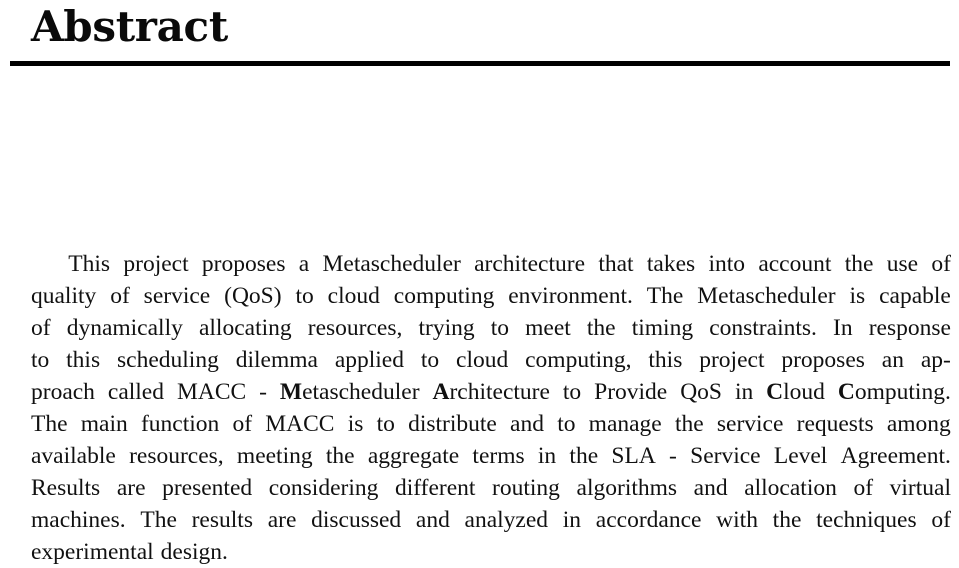 Image resolution: width=959 pixels, height=568 pixels. Describe the element at coordinates (168, 360) in the screenshot. I see `abstract-word: scheduling` at that location.